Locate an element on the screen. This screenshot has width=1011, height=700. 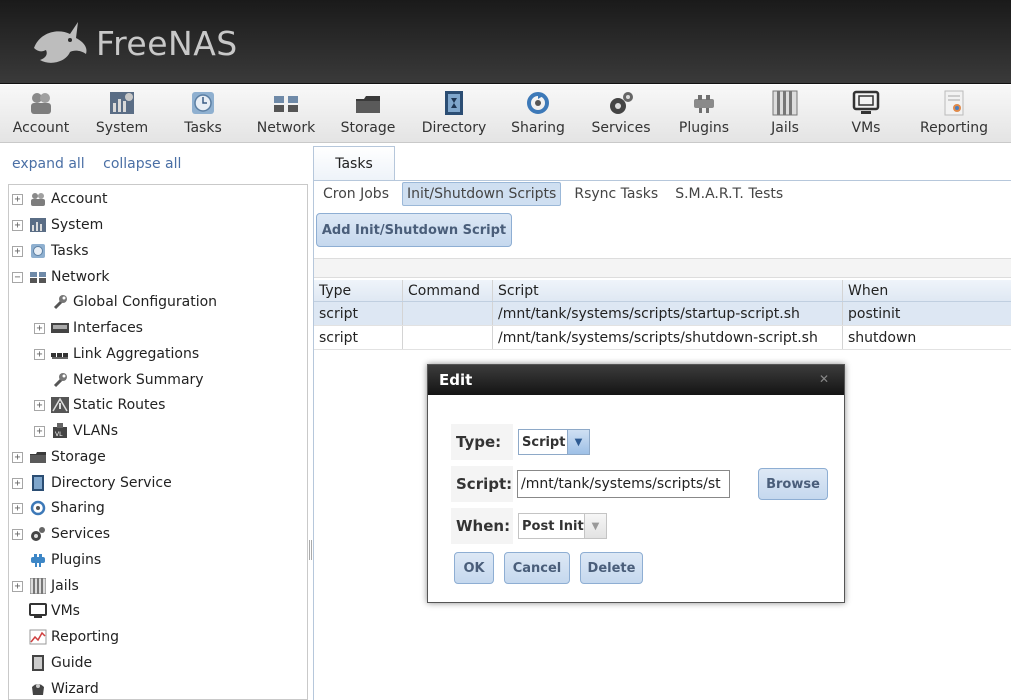
column-header-type: Type is located at coordinates (358, 290).